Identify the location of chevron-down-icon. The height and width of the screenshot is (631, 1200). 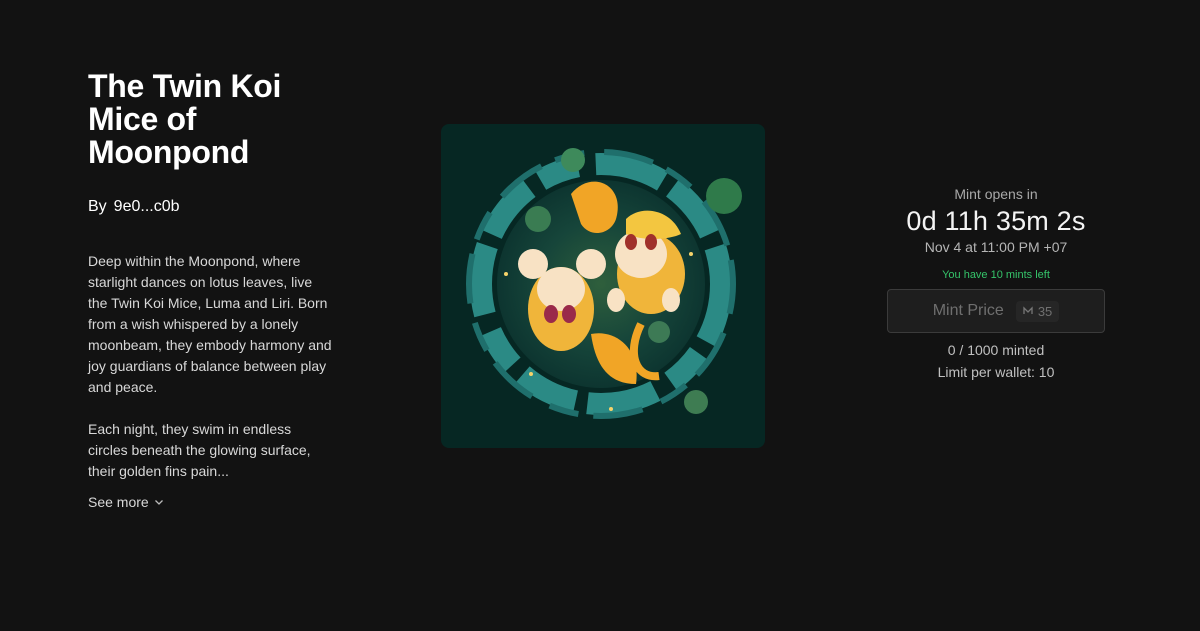
(158, 502).